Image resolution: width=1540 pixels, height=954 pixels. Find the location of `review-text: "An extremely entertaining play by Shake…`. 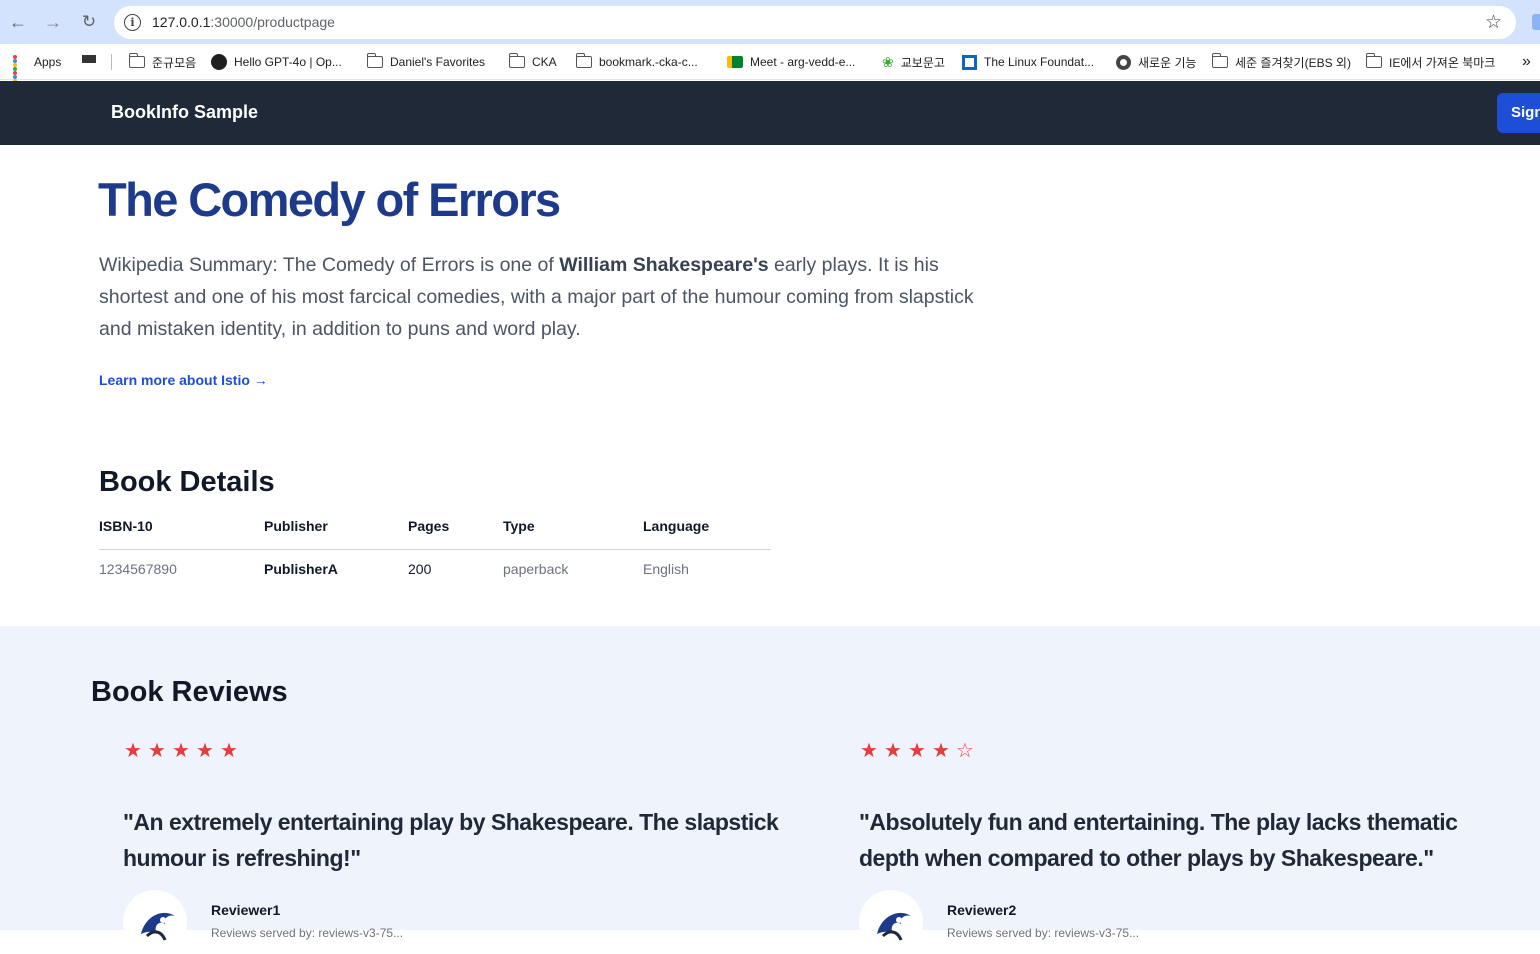

review-text: "An extremely entertaining play by Shake… is located at coordinates (451, 840).